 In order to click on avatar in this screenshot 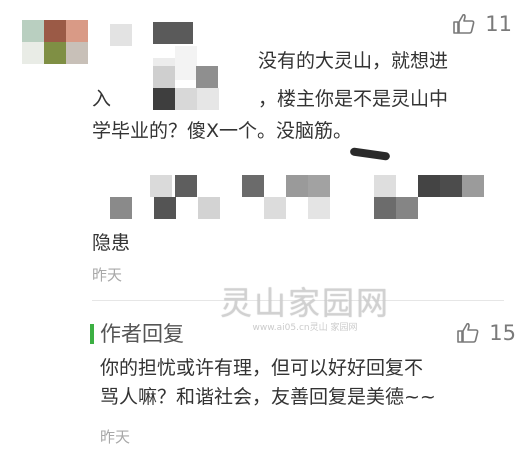, I will do `click(55, 43)`.